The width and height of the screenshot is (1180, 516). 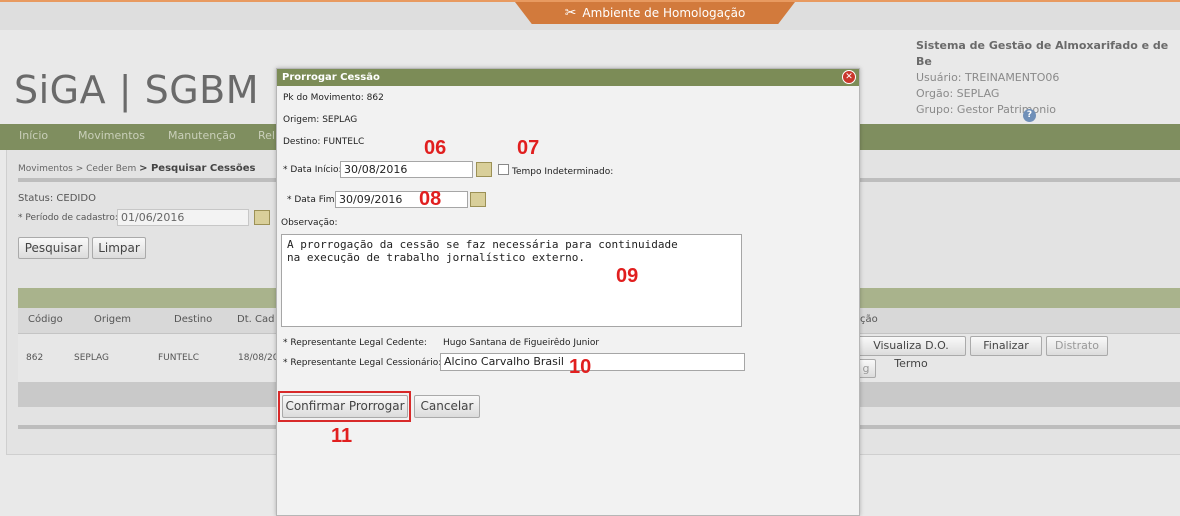 I want to click on annotation-09: 09, so click(x=627, y=276).